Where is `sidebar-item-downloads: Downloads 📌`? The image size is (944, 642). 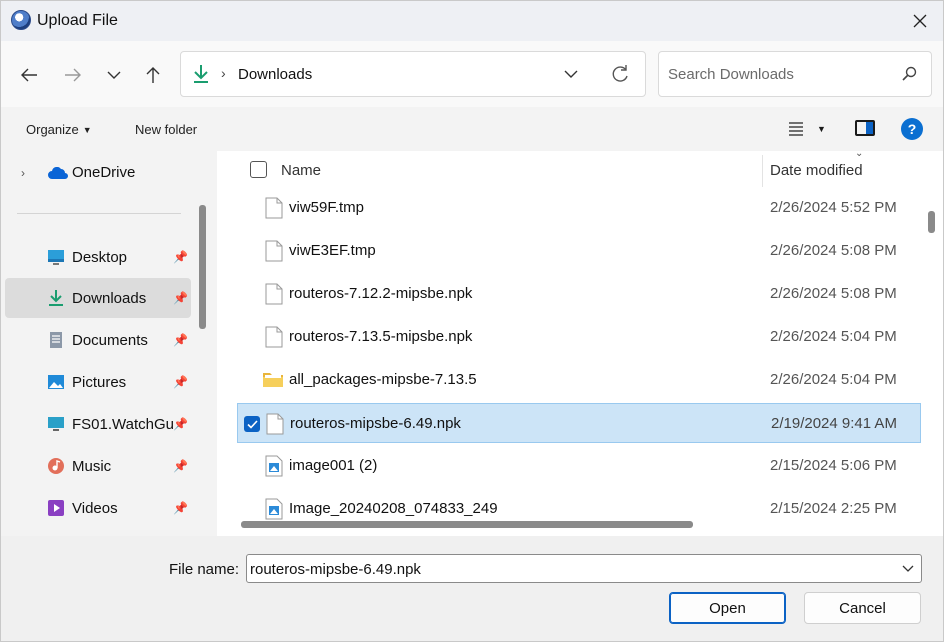
sidebar-item-downloads: Downloads 📌 is located at coordinates (98, 298).